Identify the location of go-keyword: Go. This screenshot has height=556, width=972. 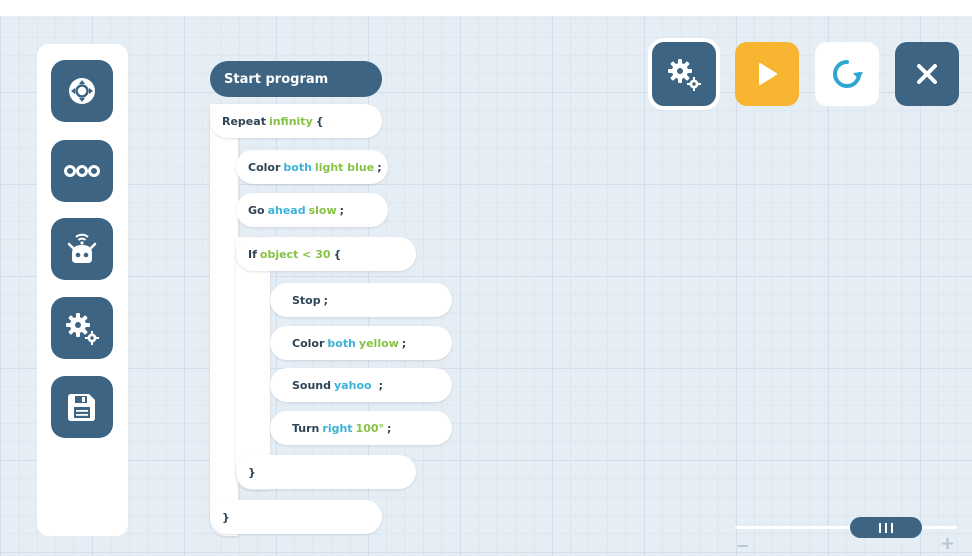
(256, 210).